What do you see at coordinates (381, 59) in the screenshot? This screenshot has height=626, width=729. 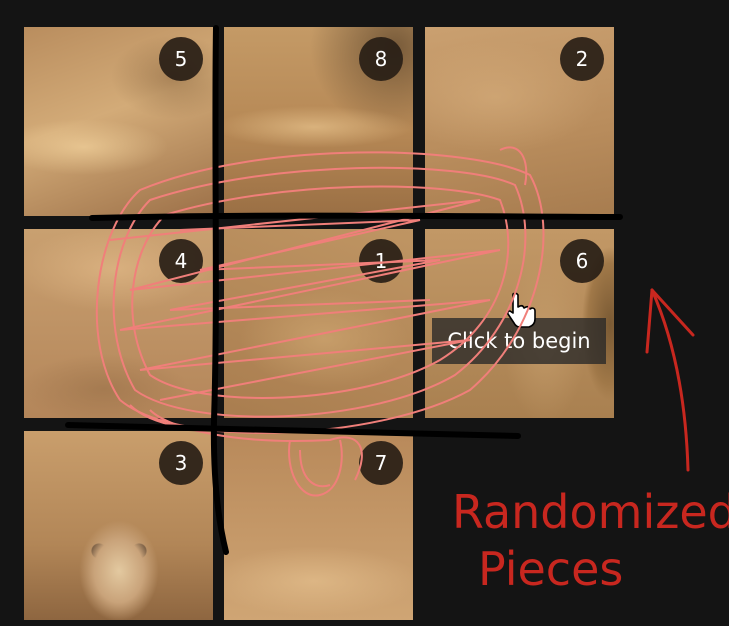 I see `tile-number-badge: 8` at bounding box center [381, 59].